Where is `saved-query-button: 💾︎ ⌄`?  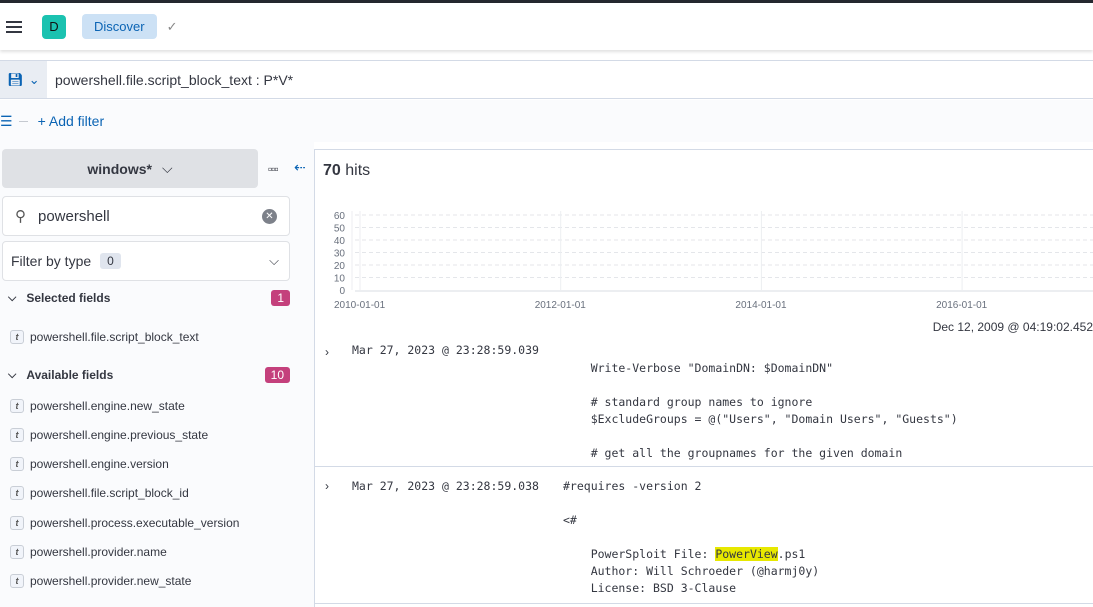 saved-query-button: 💾︎ ⌄ is located at coordinates (23, 79).